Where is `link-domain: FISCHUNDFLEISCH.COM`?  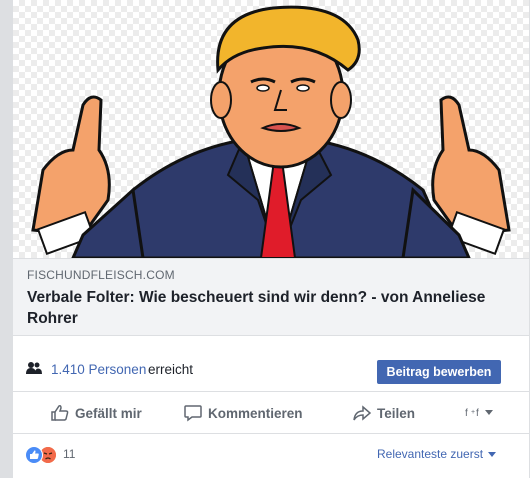 link-domain: FISCHUNDFLEISCH.COM is located at coordinates (101, 275).